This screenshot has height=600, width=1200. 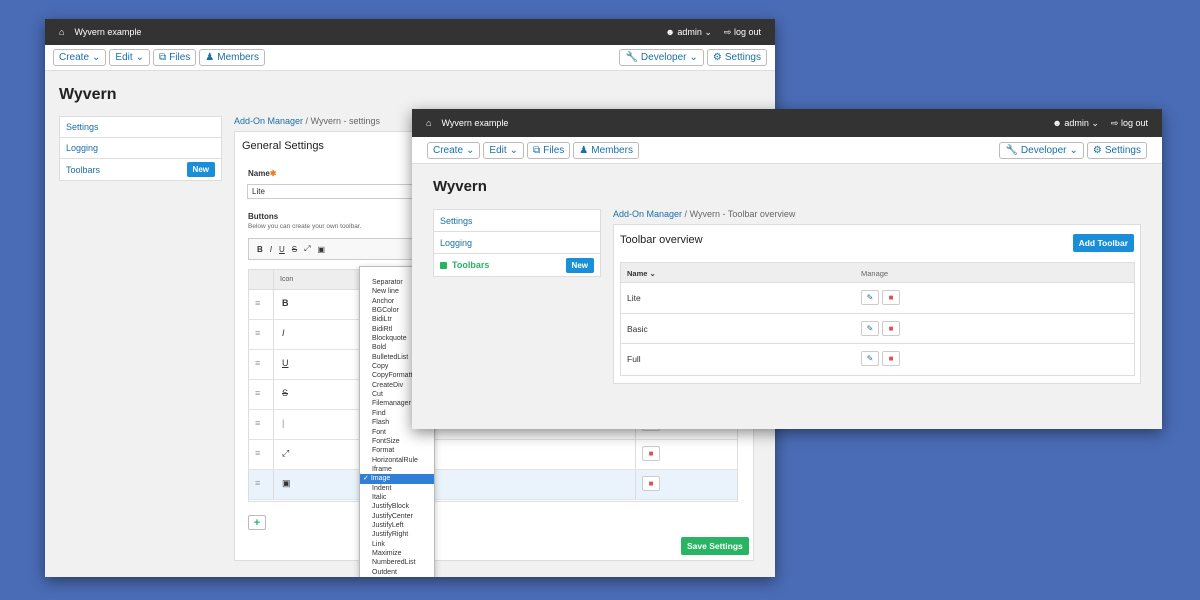 What do you see at coordinates (397, 450) in the screenshot?
I see `dropdown-option: Format` at bounding box center [397, 450].